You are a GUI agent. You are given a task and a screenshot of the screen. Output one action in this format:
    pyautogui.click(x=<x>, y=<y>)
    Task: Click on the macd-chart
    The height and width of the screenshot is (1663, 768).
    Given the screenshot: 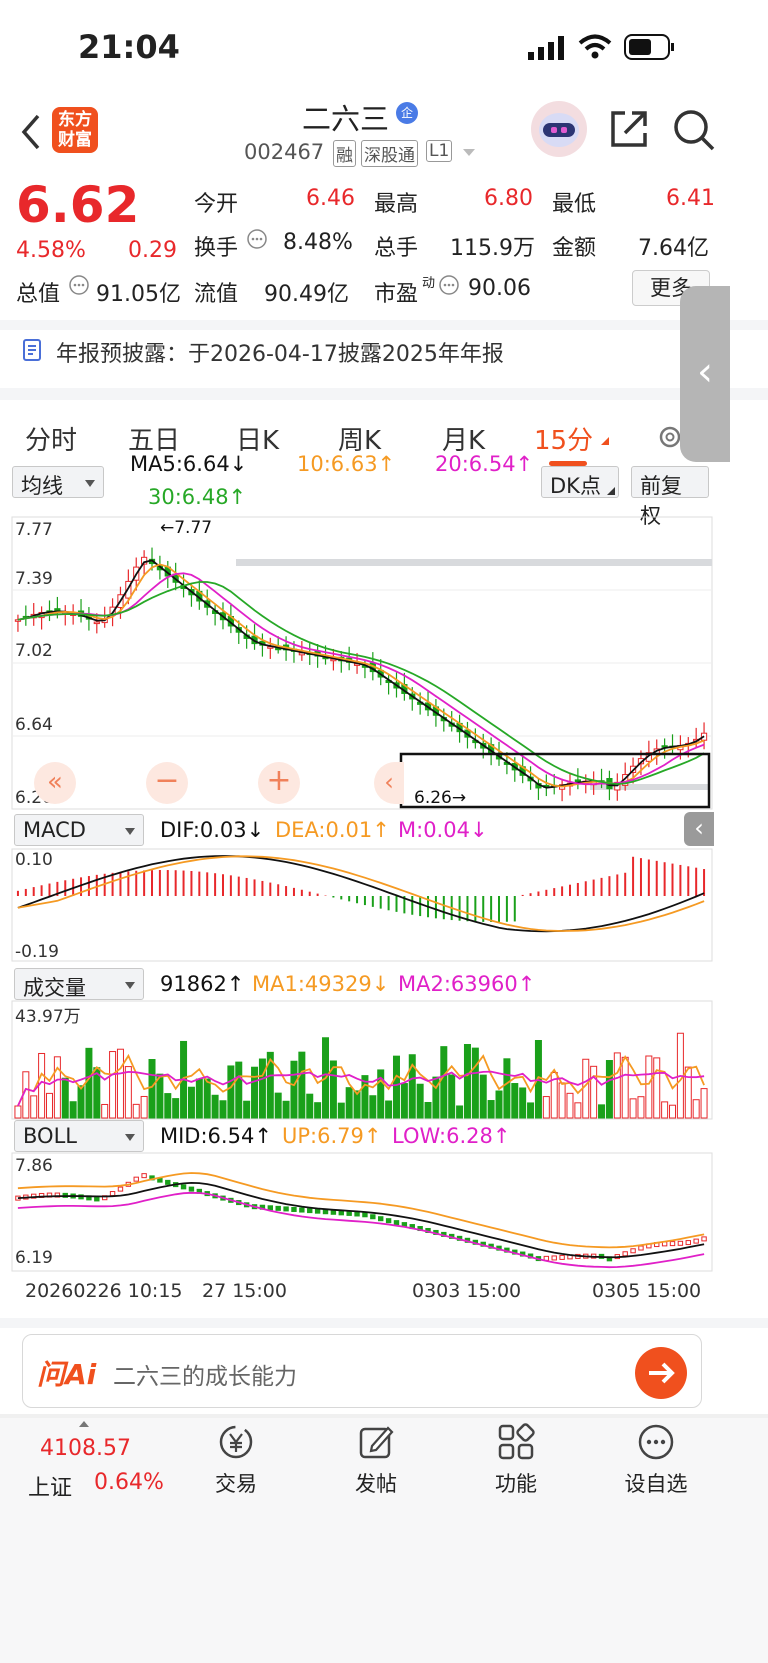 What is the action you would take?
    pyautogui.click(x=384, y=906)
    